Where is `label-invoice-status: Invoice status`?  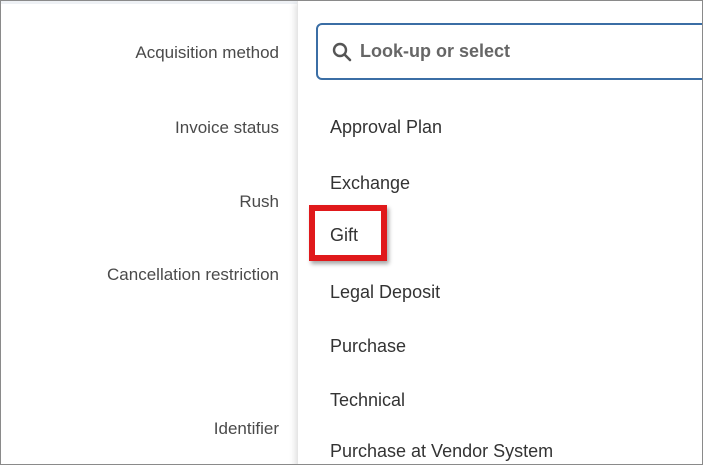
label-invoice-status: Invoice status is located at coordinates (227, 127).